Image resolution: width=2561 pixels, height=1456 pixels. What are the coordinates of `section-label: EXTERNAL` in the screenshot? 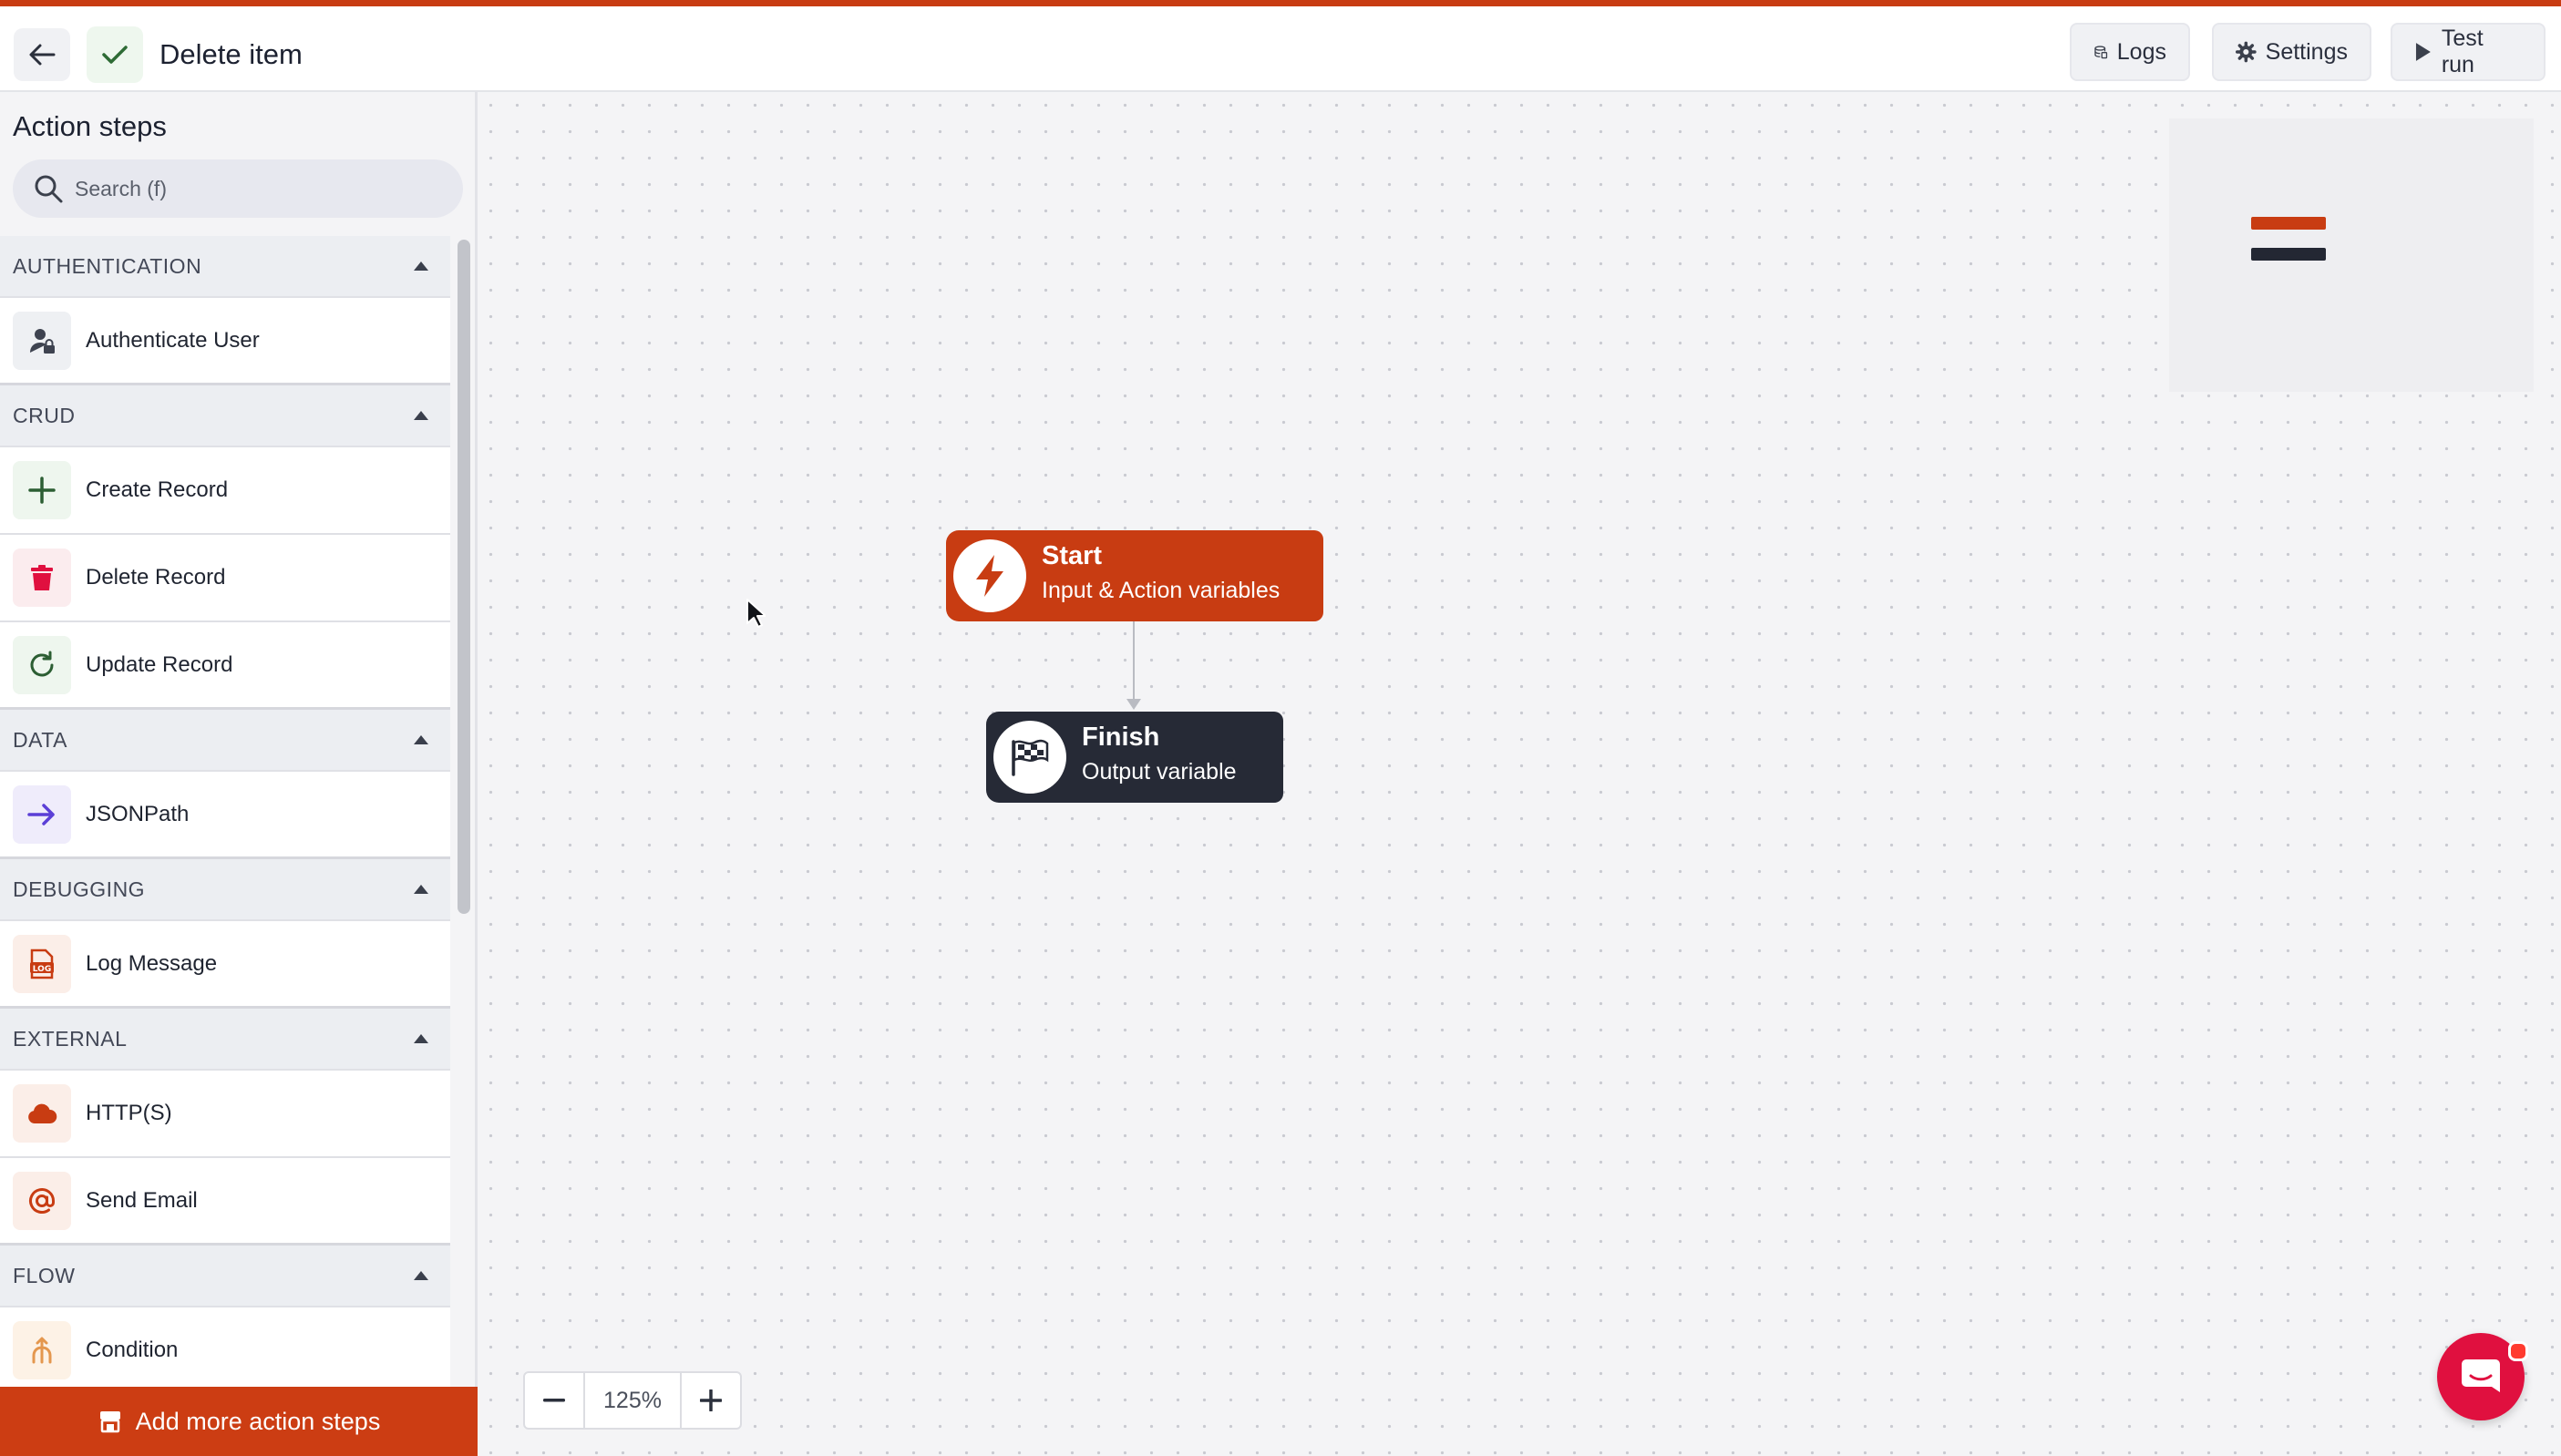 It's located at (70, 1039).